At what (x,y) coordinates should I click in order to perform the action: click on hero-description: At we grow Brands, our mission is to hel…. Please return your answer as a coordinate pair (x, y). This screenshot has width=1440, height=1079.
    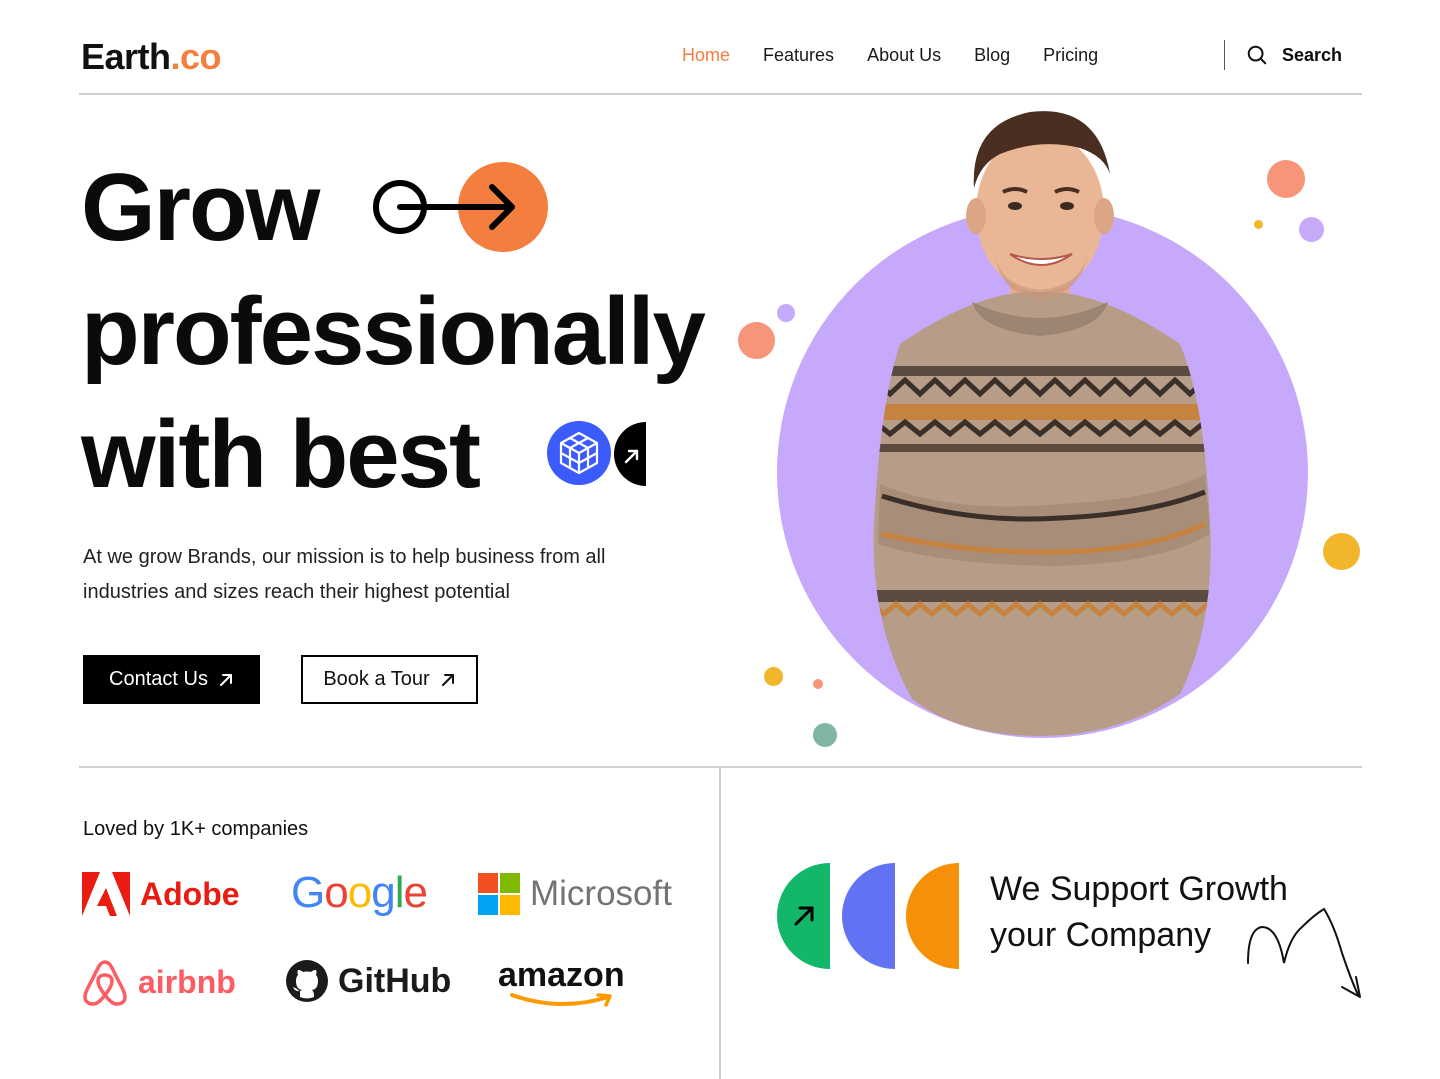
    Looking at the image, I should click on (344, 574).